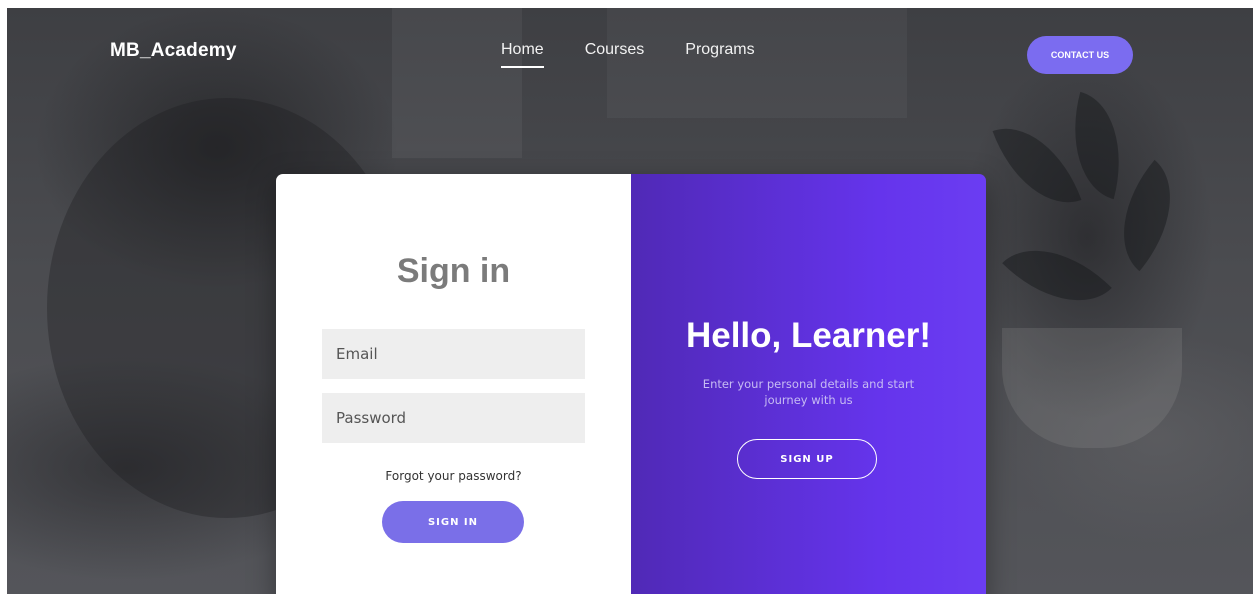 The height and width of the screenshot is (594, 1253). Describe the element at coordinates (457, 83) in the screenshot. I see `background-shelf-shape` at that location.